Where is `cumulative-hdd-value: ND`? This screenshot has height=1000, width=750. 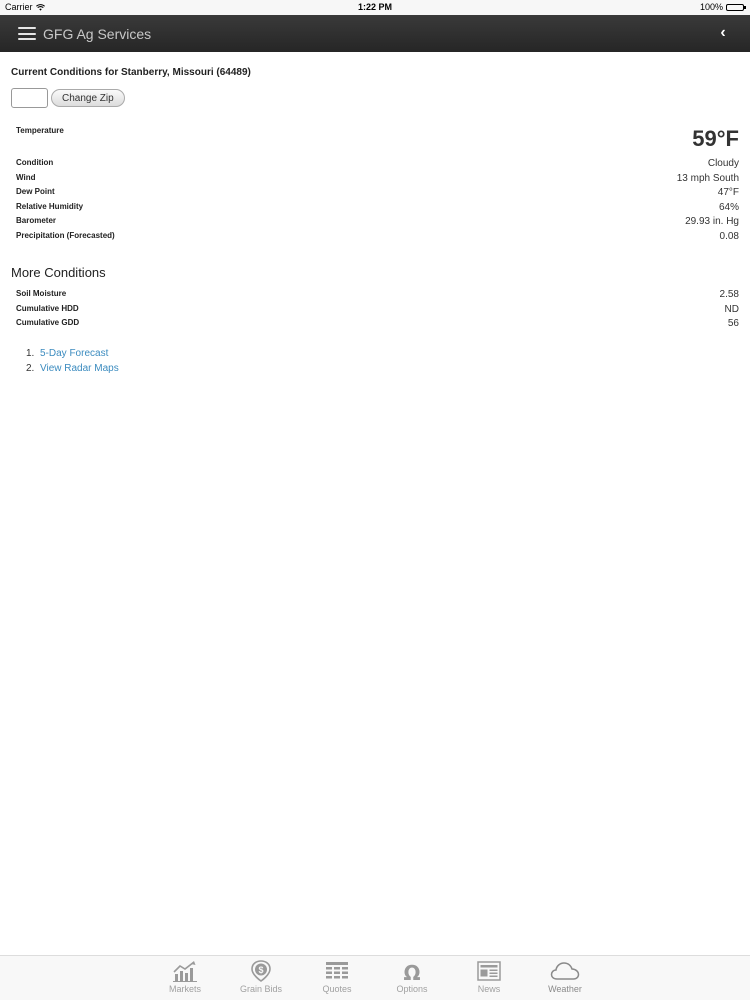
cumulative-hdd-value: ND is located at coordinates (731, 309).